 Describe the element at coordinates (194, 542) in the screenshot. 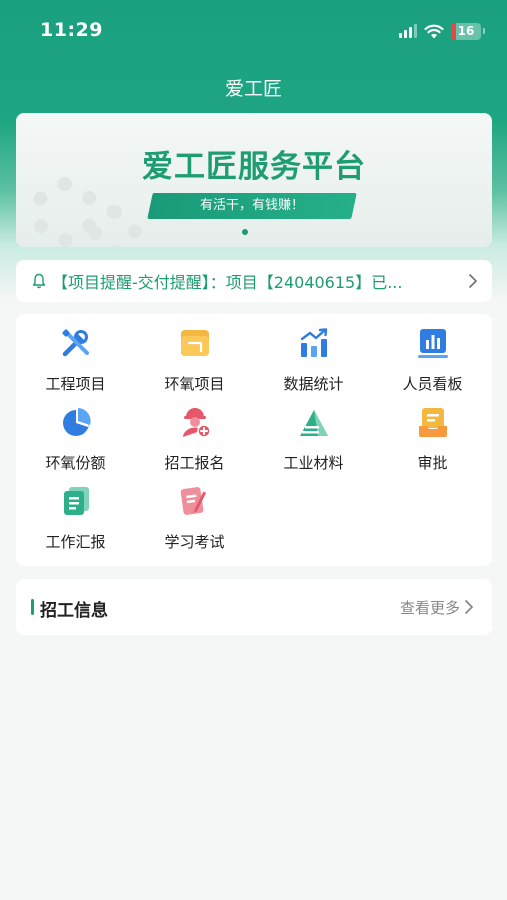

I see `menu-label: 学习考试` at that location.